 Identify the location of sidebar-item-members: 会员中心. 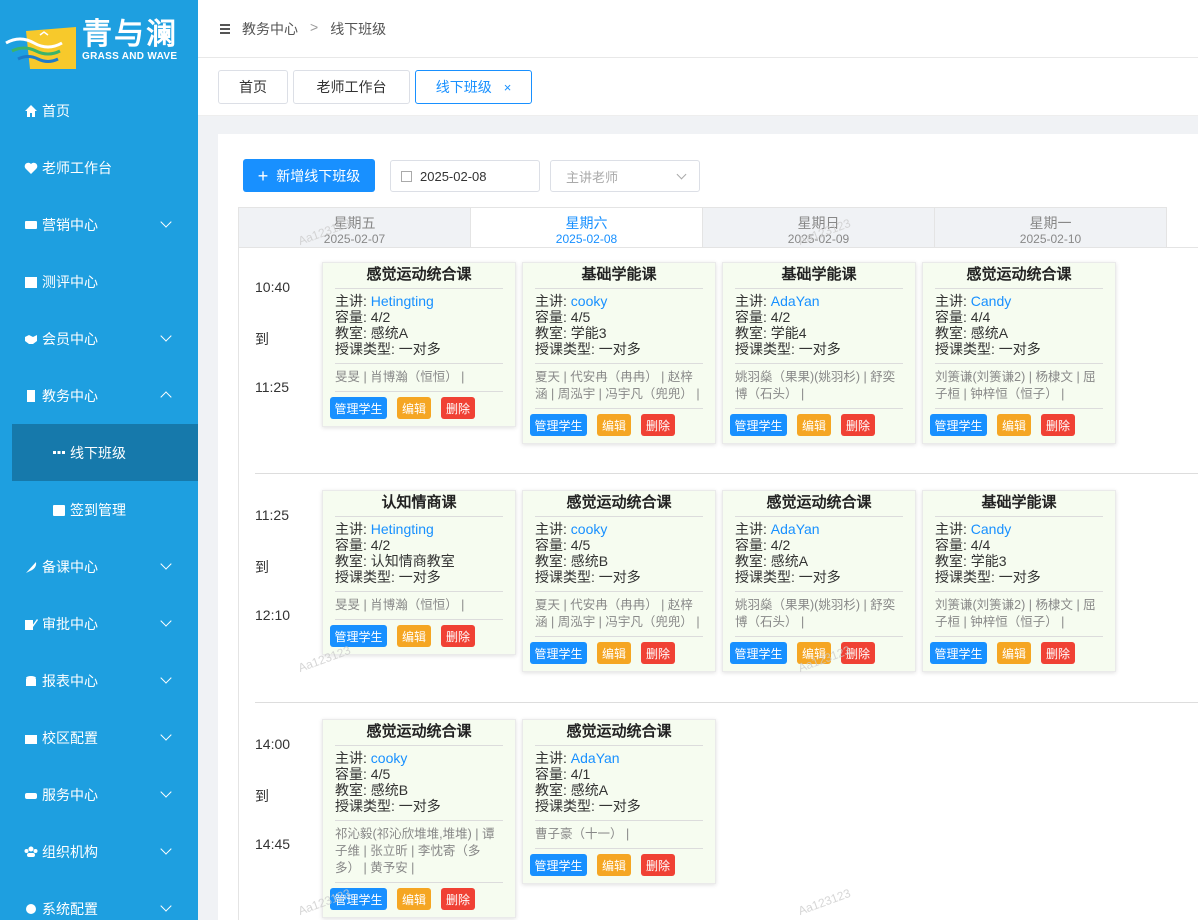
(99, 338).